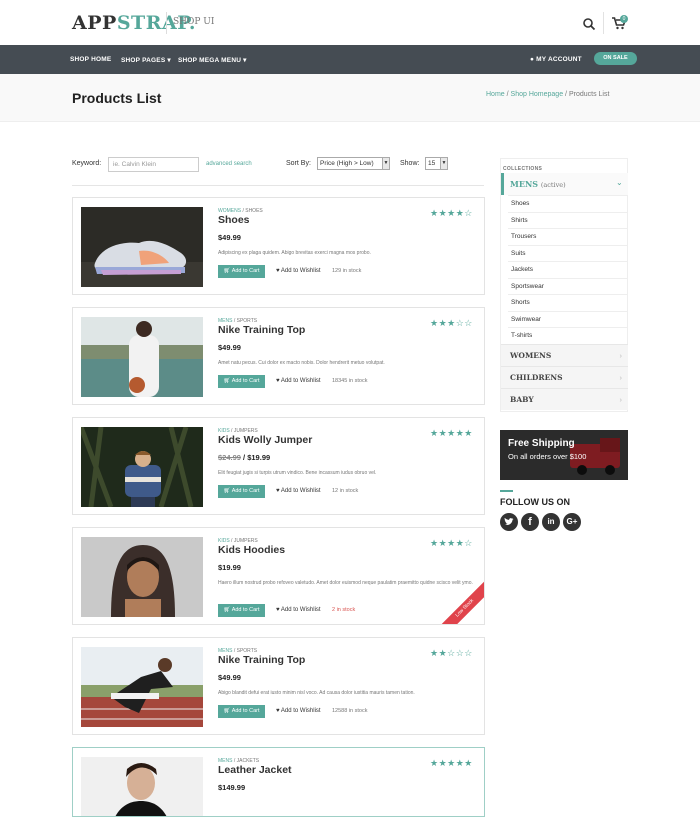  Describe the element at coordinates (142, 247) in the screenshot. I see `product-image-shoes` at that location.